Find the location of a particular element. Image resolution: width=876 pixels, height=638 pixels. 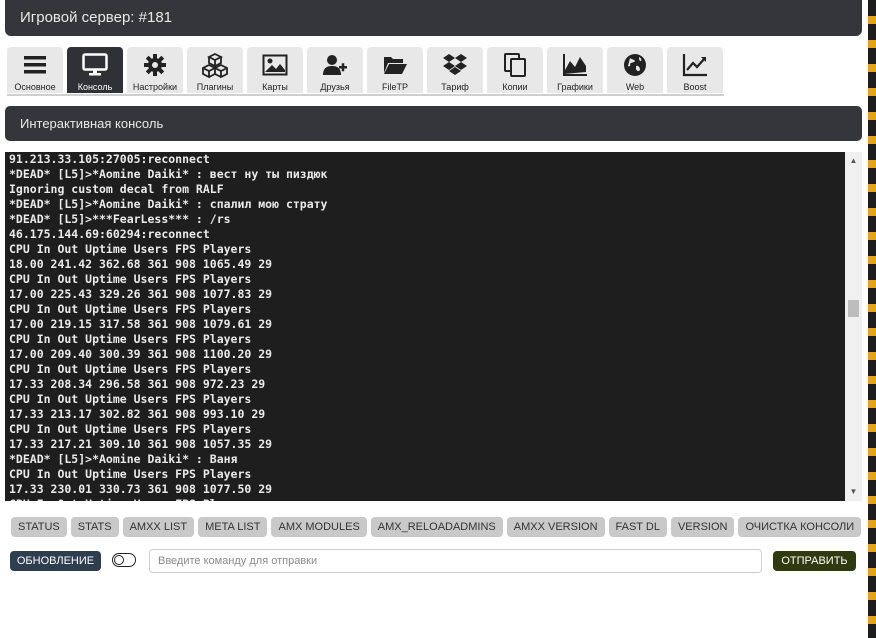

tab-label: Друзья is located at coordinates (335, 87).